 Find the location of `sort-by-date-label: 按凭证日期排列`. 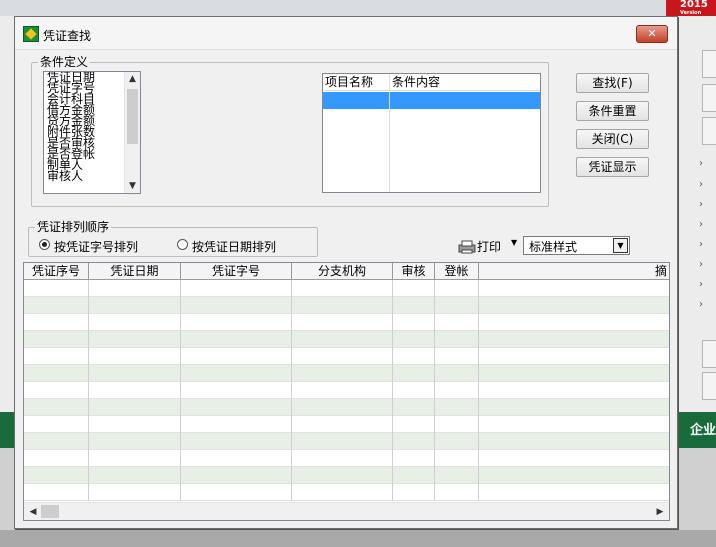

sort-by-date-label: 按凭证日期排列 is located at coordinates (234, 246).